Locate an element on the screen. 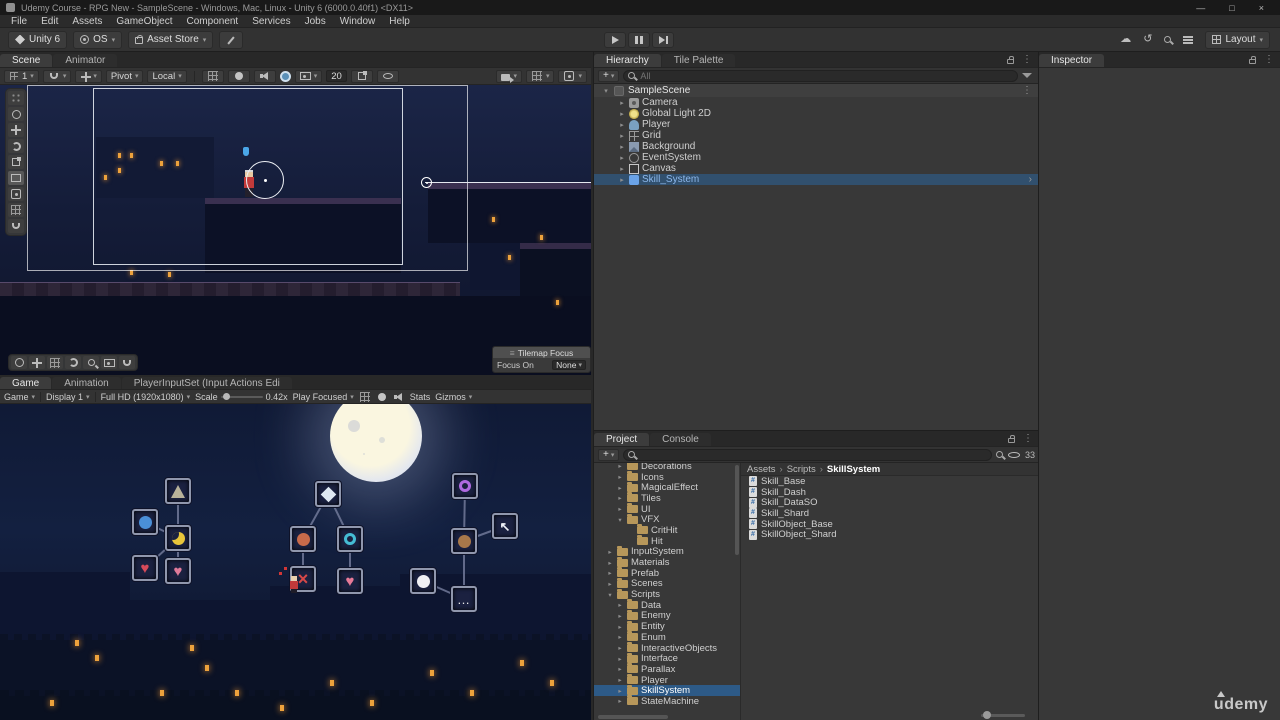 This screenshot has height=720, width=1280. project-folder-materials: ▸ Materials is located at coordinates (667, 562).